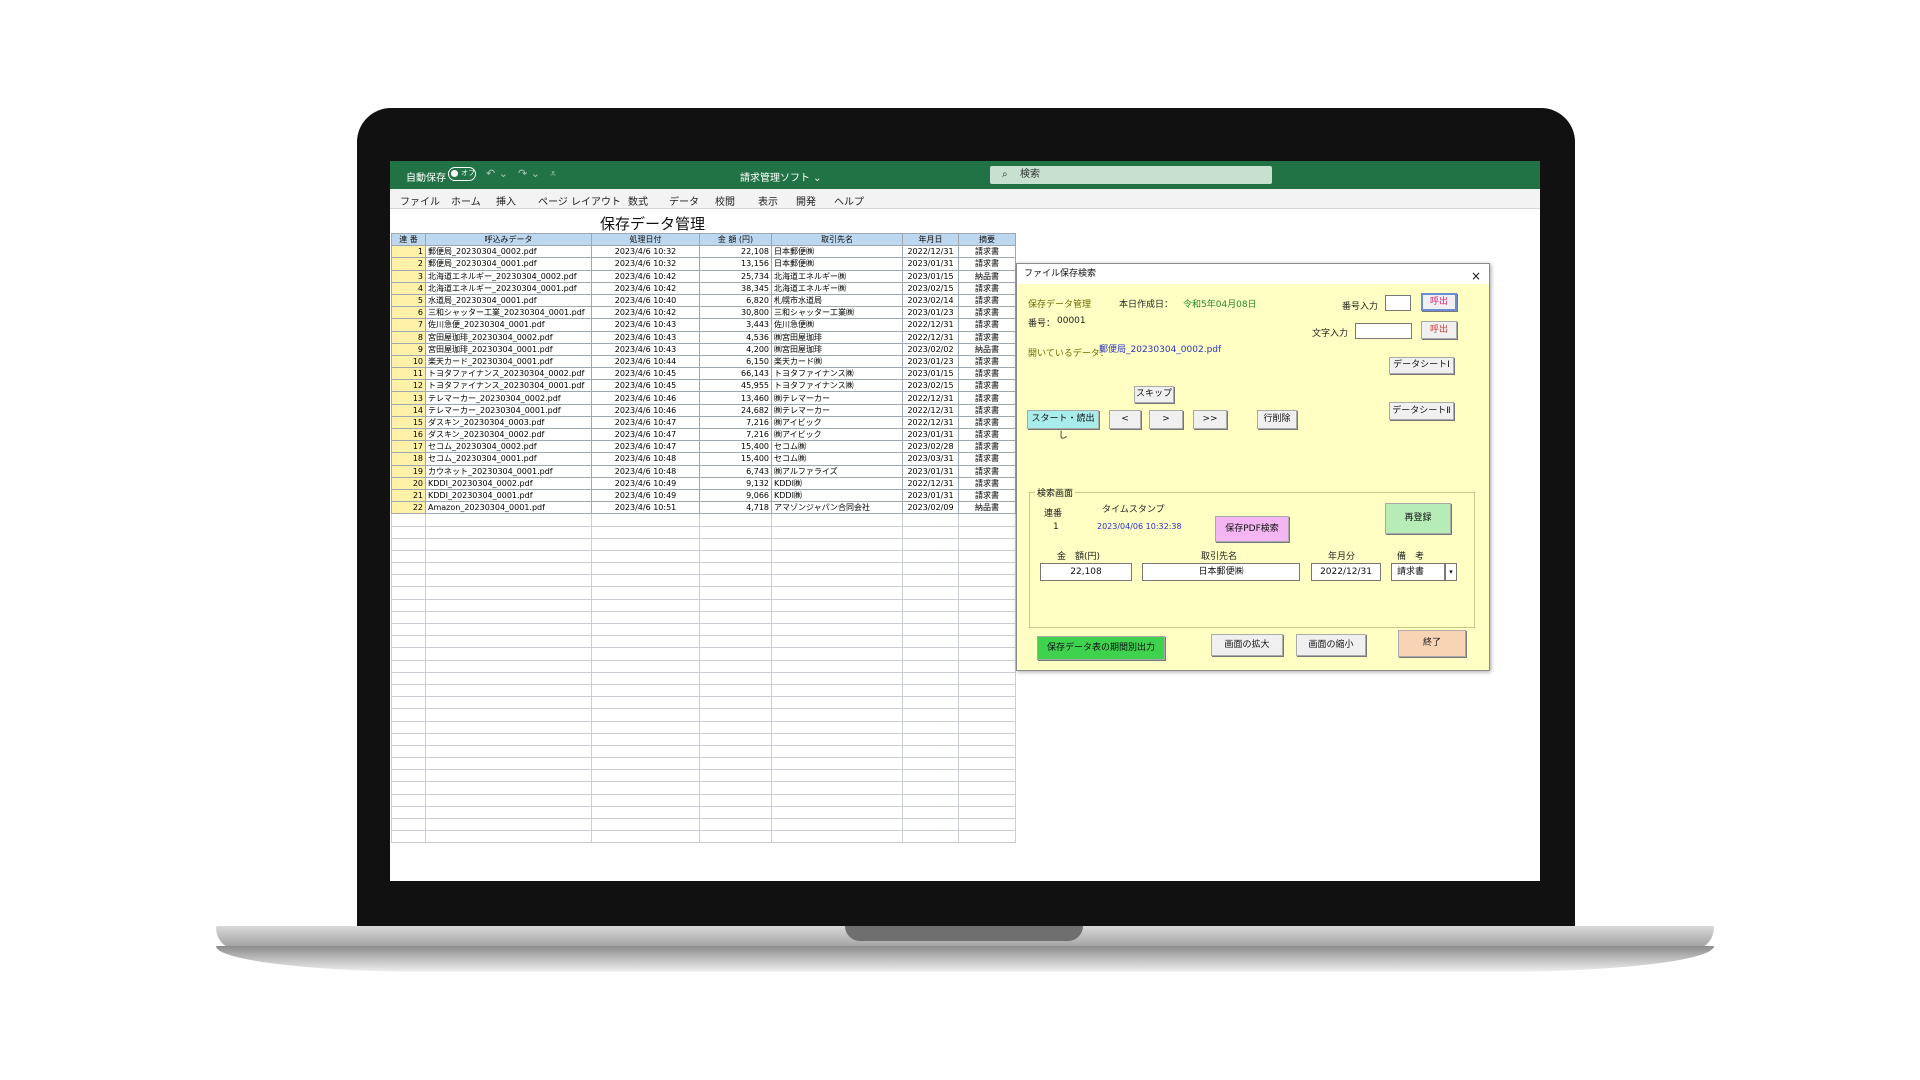 This screenshot has height=1080, width=1920. What do you see at coordinates (837, 325) in the screenshot?
I see `table-cell: 佐川急便㈱` at bounding box center [837, 325].